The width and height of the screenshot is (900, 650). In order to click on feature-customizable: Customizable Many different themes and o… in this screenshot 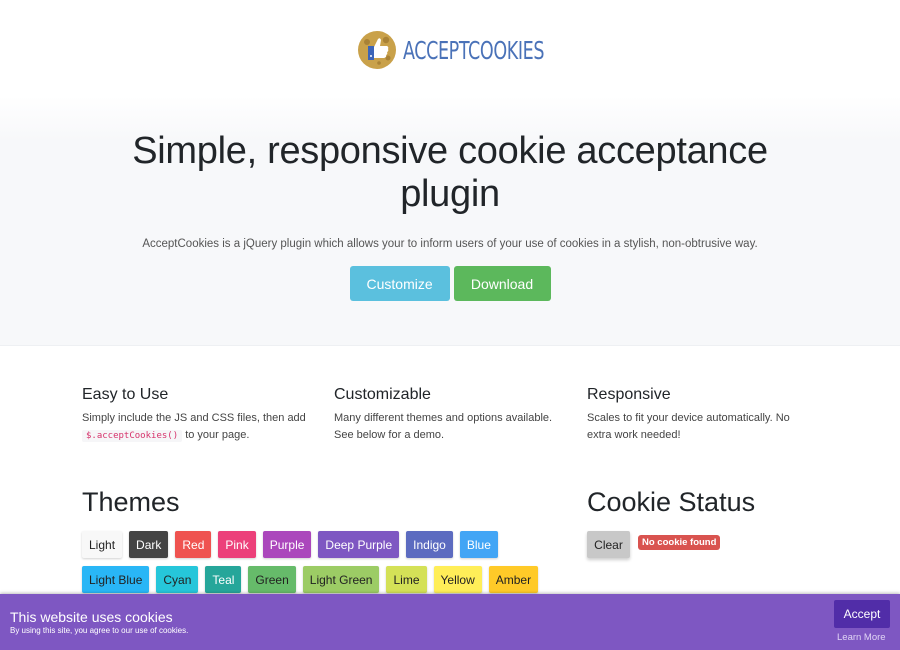, I will do `click(449, 415)`.